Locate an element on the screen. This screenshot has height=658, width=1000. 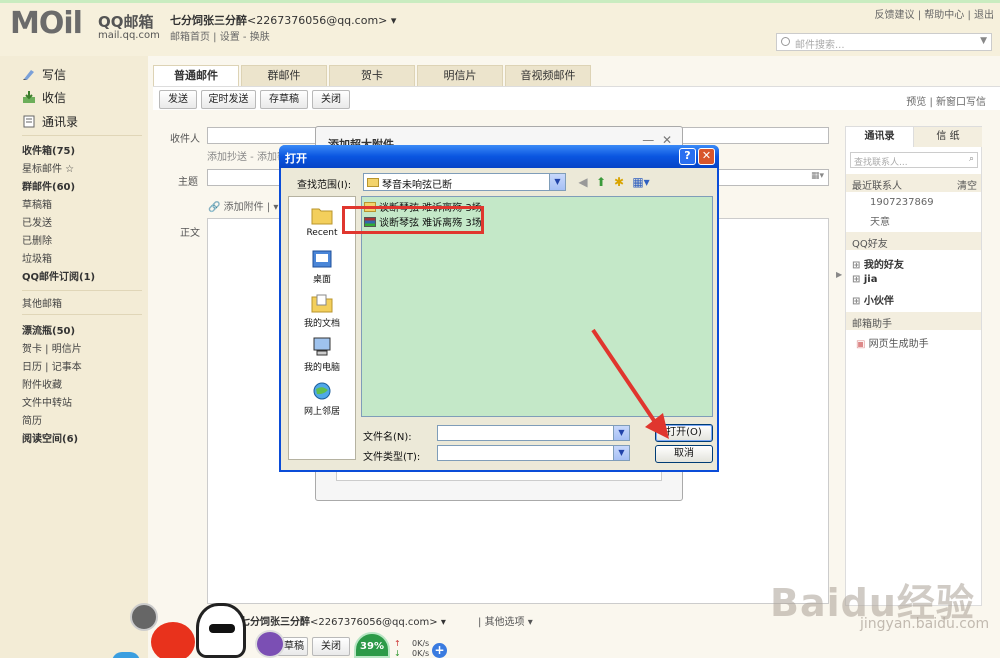
account-email: <2267376056@qq.com> is located at coordinates (317, 20).